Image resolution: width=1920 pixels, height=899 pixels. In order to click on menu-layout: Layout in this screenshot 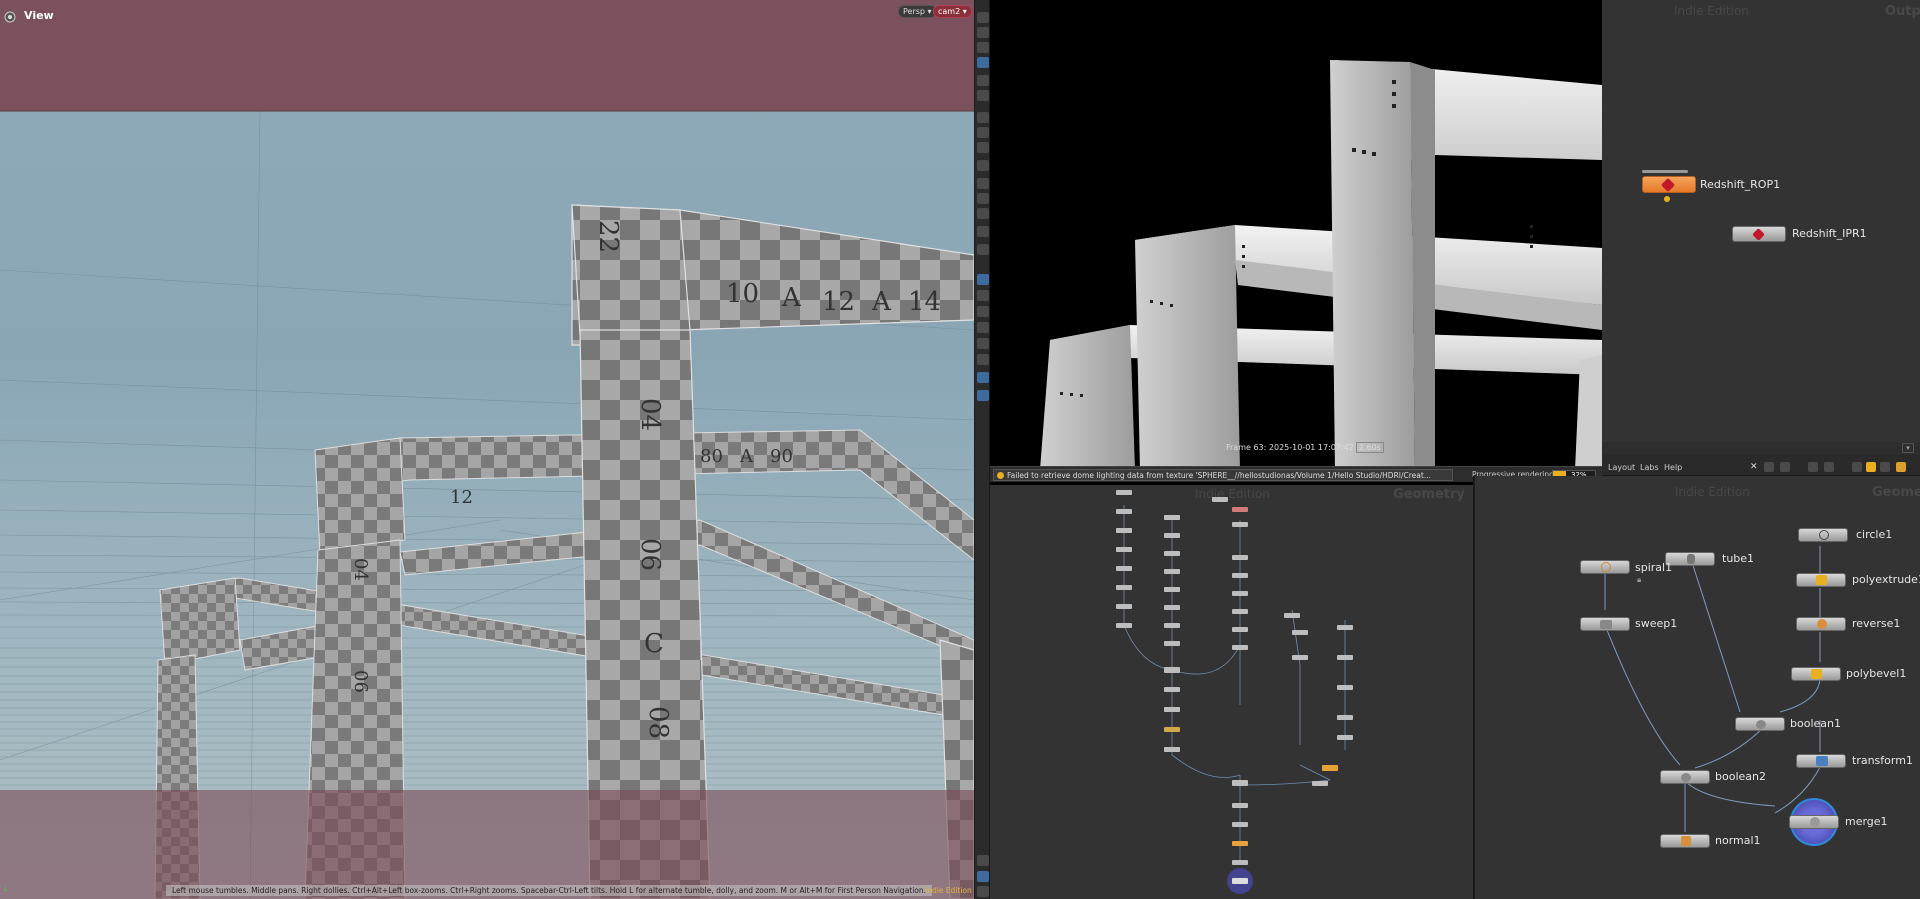, I will do `click(1621, 467)`.